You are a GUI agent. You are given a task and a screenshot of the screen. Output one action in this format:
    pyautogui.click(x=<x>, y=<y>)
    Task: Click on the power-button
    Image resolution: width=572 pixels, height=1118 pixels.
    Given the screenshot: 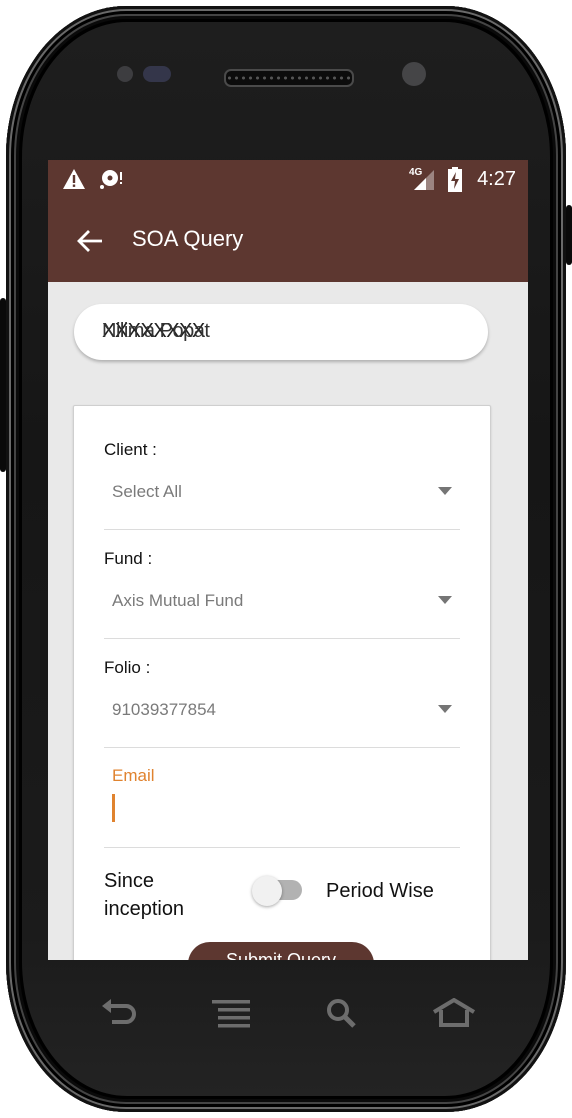 What is the action you would take?
    pyautogui.click(x=569, y=235)
    